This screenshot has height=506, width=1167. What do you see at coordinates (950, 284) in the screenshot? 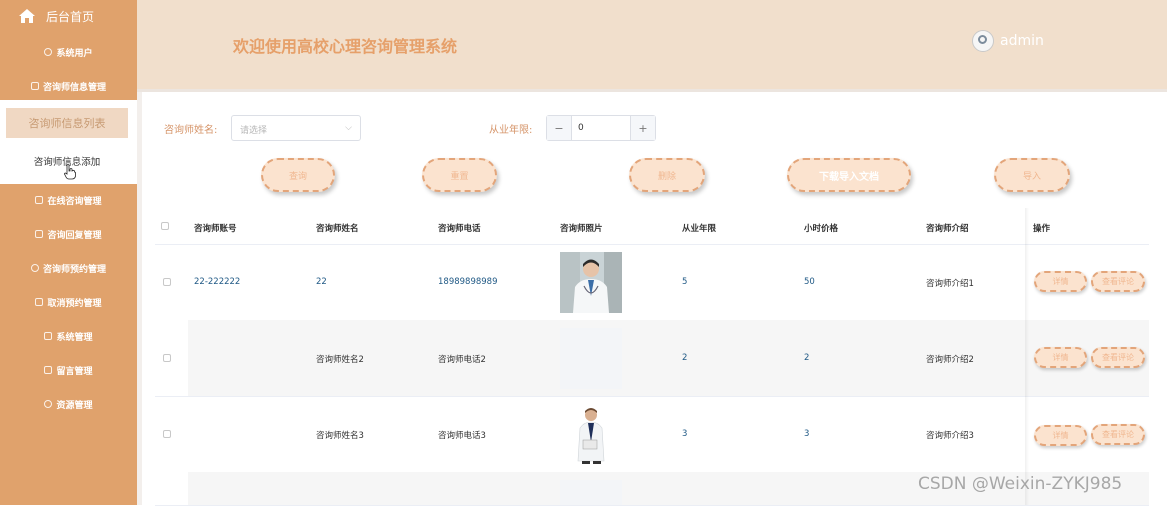
I see `cell-intro: 咨询师介绍1` at bounding box center [950, 284].